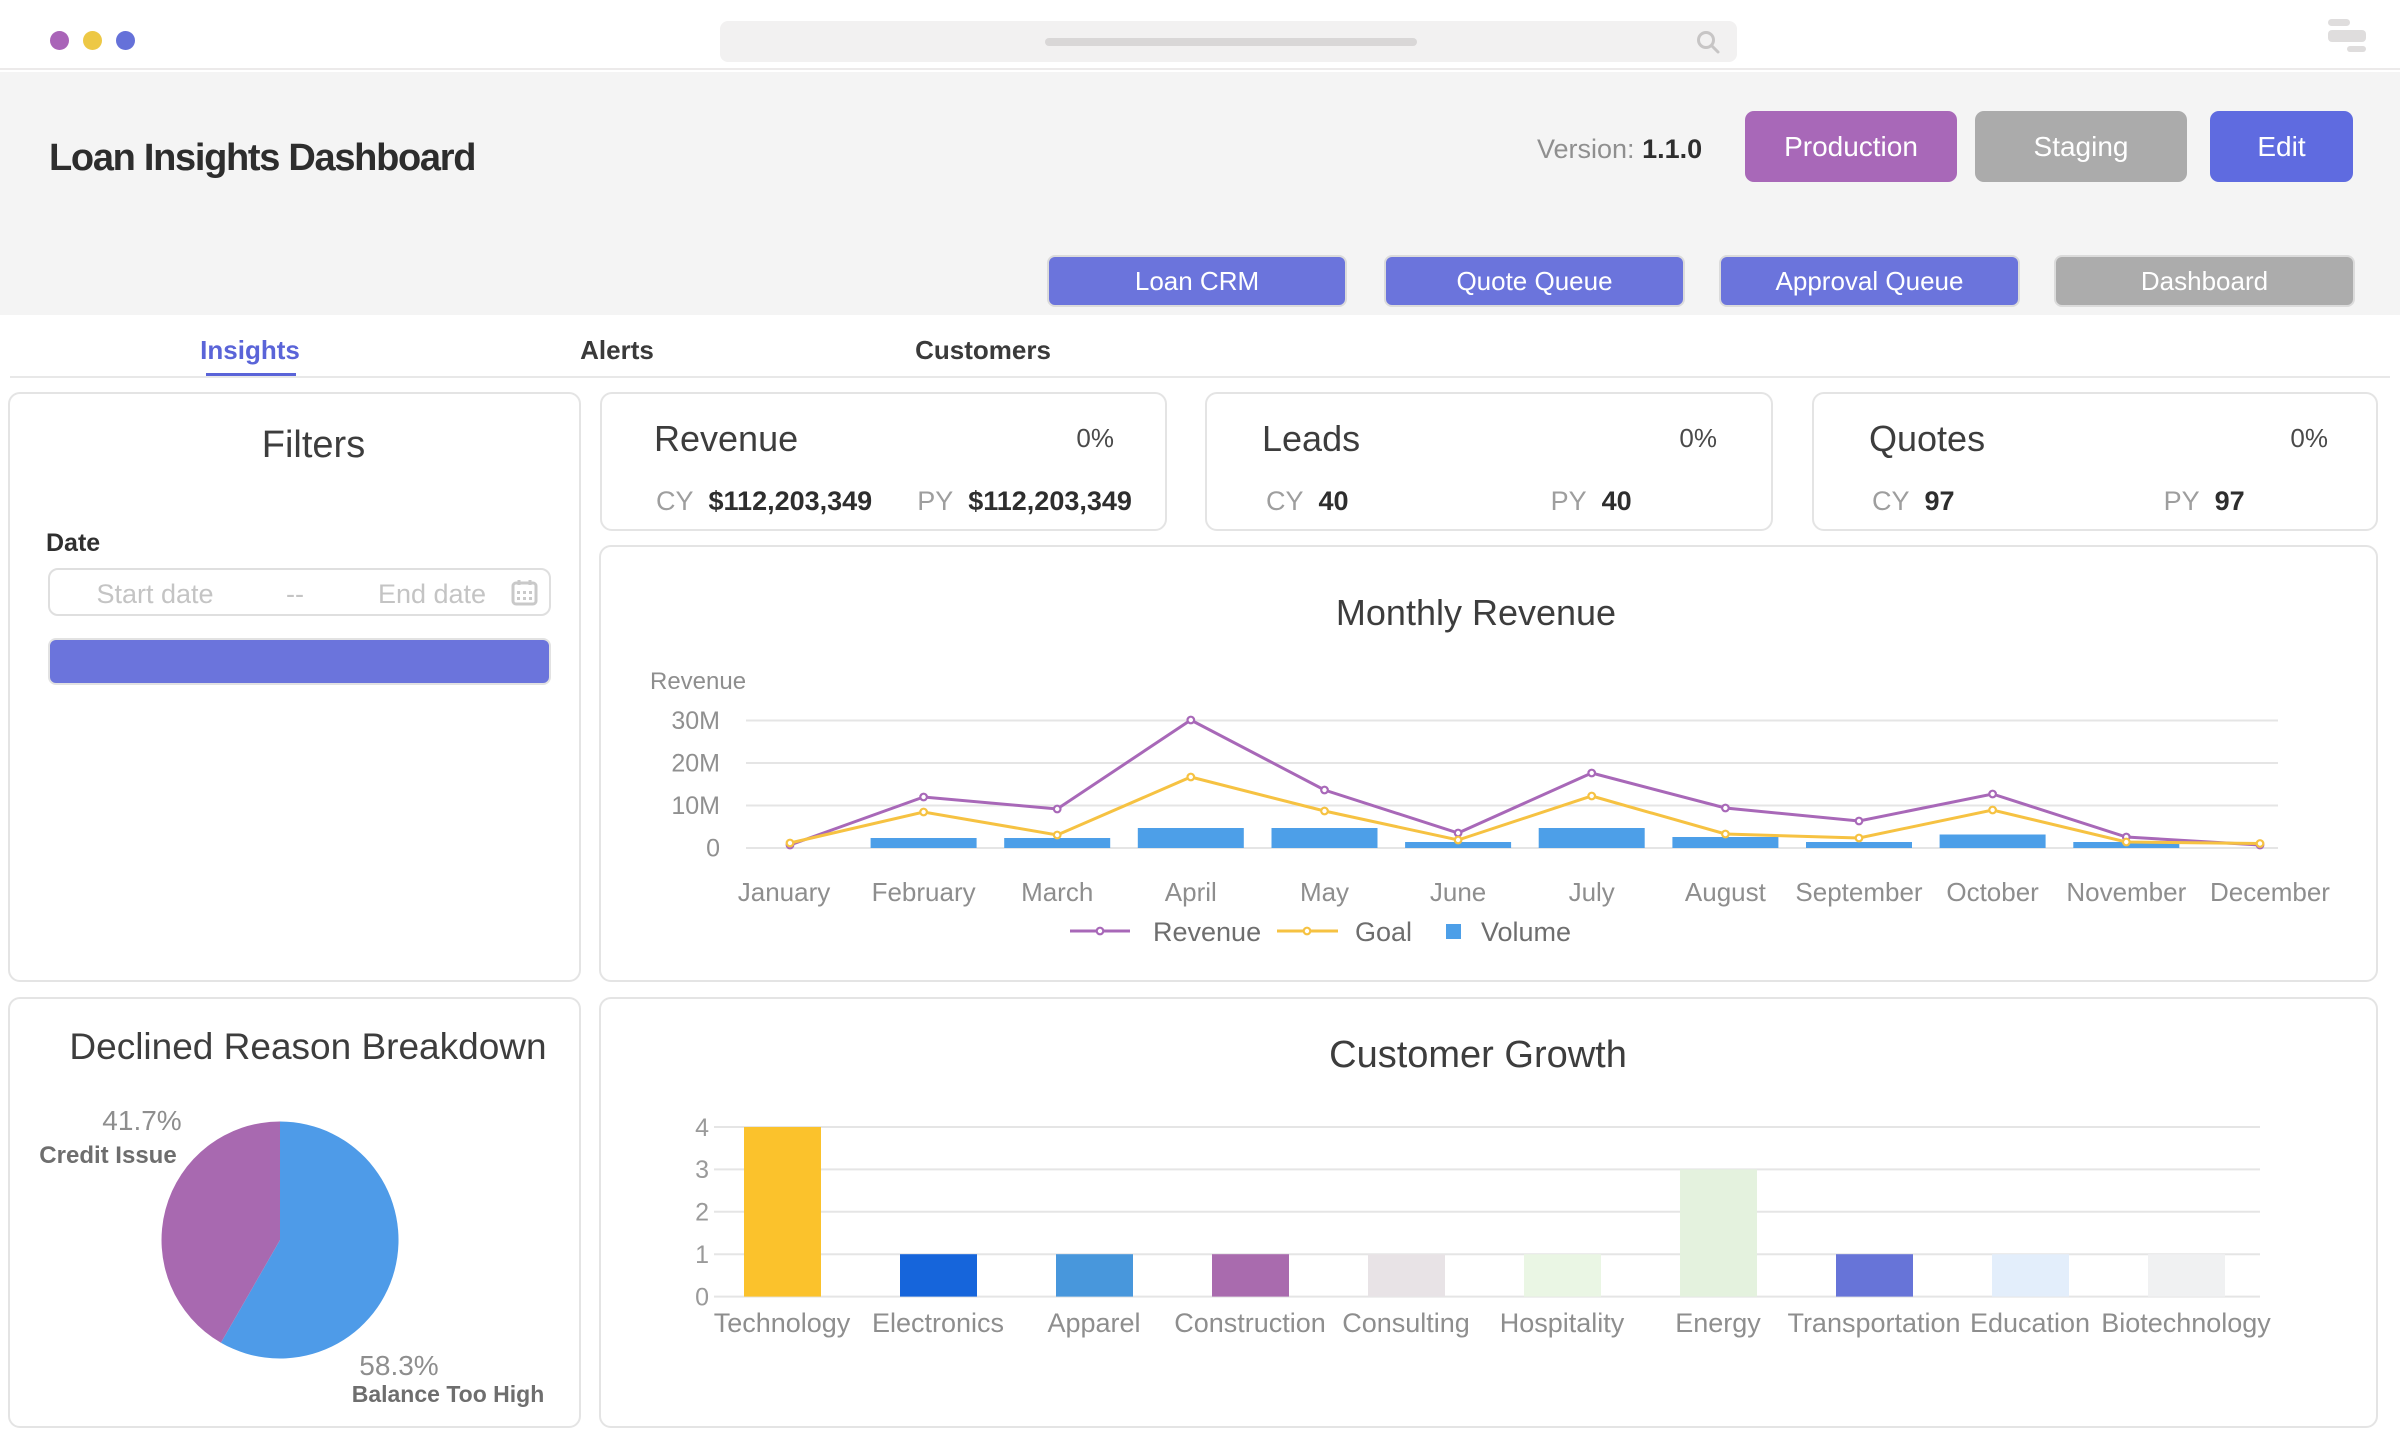 The image size is (2400, 1440). I want to click on svg-text: Energy, so click(1718, 1323).